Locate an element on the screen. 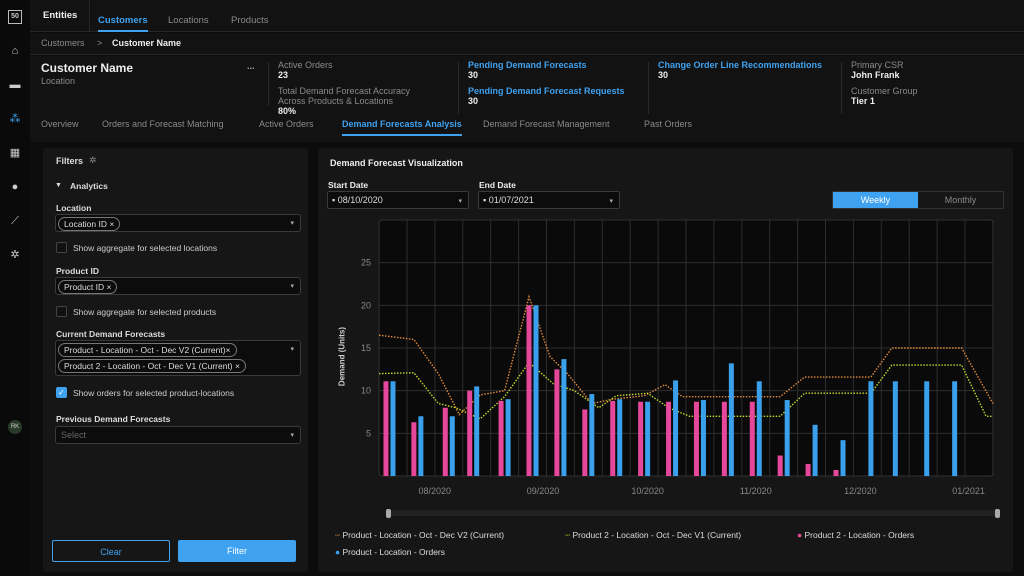 This screenshot has width=1024, height=576. period-toggle: Weekly Monthly is located at coordinates (918, 200).